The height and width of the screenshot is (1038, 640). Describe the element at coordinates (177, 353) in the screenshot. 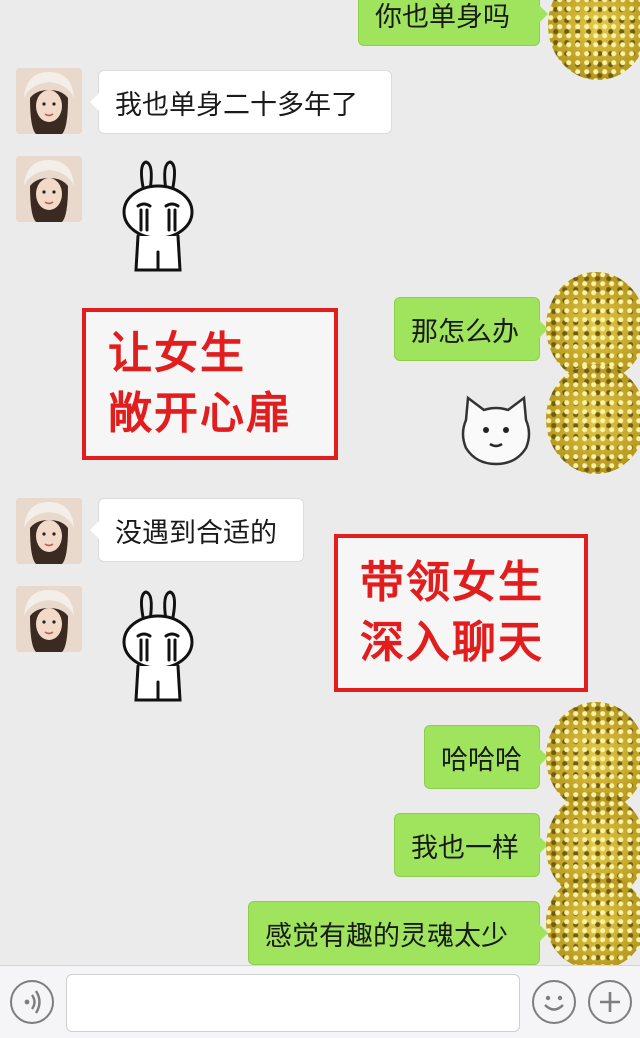

I see `caption-line: 让女生` at that location.